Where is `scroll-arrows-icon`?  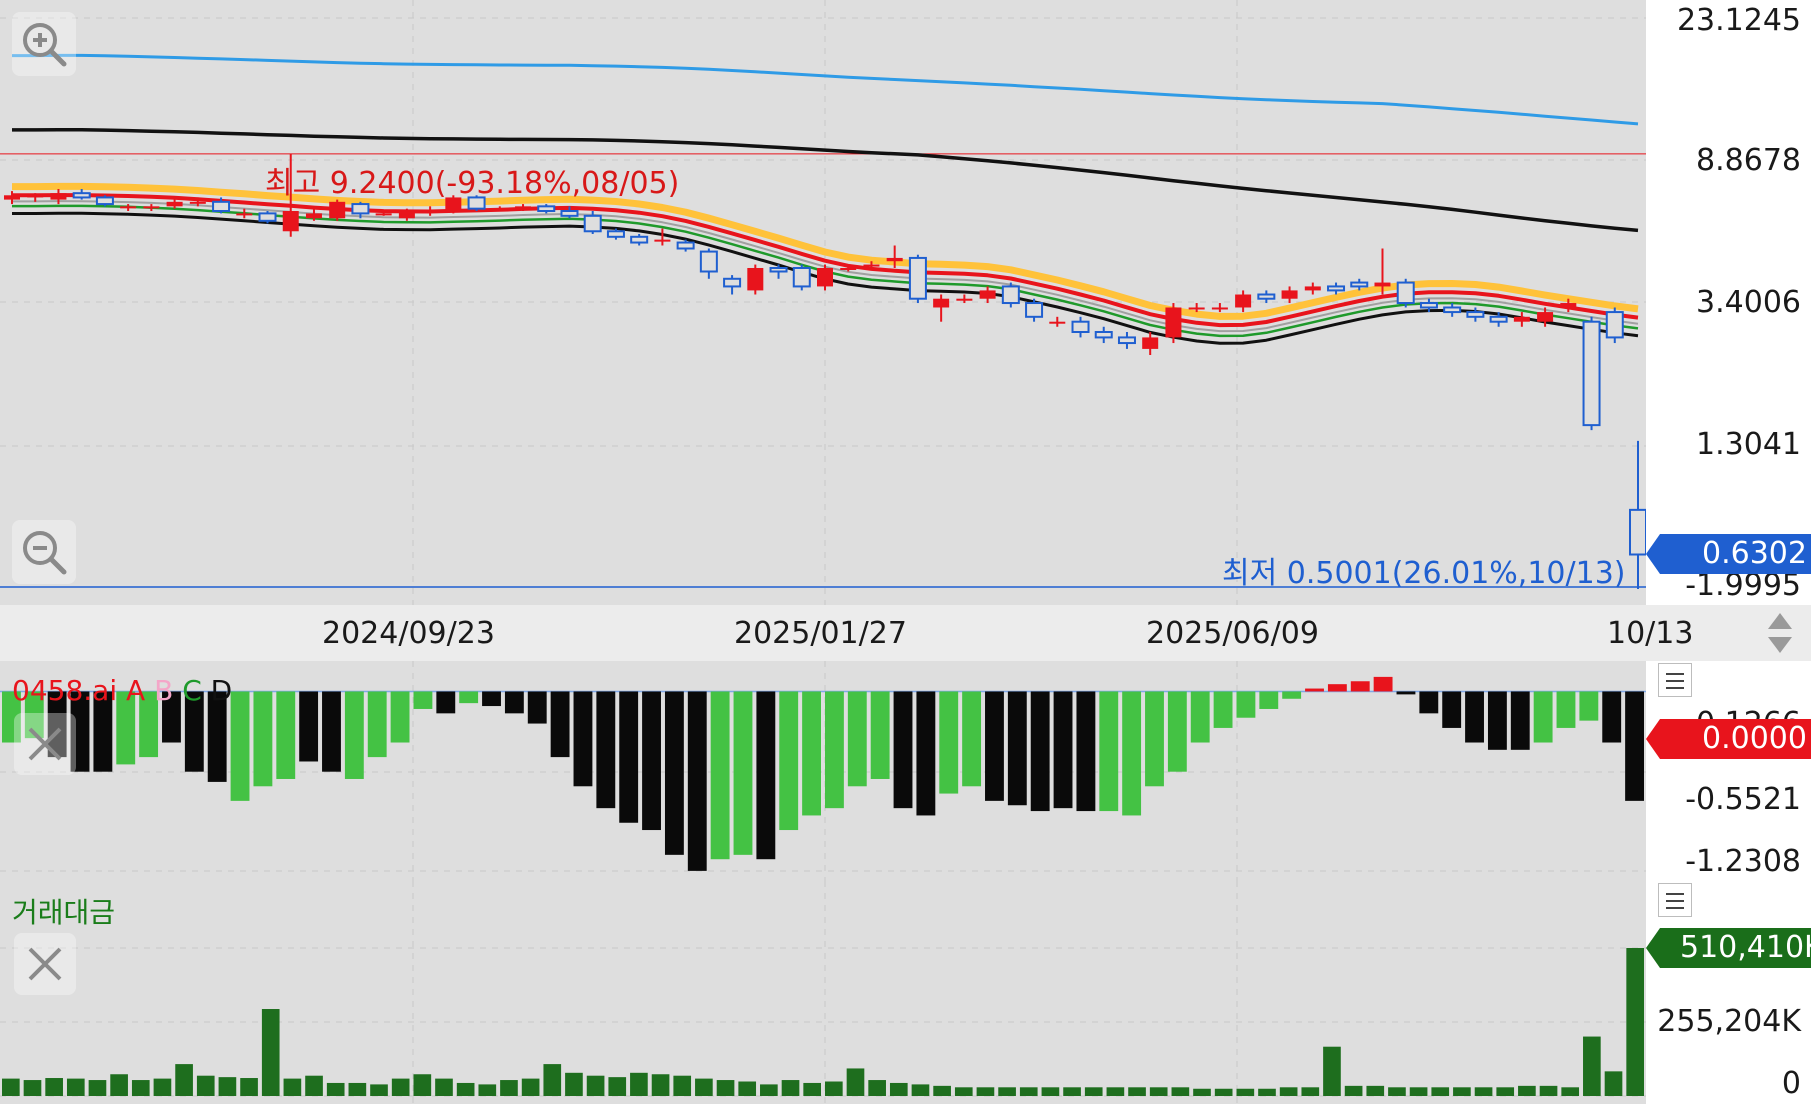
scroll-arrows-icon is located at coordinates (1780, 633).